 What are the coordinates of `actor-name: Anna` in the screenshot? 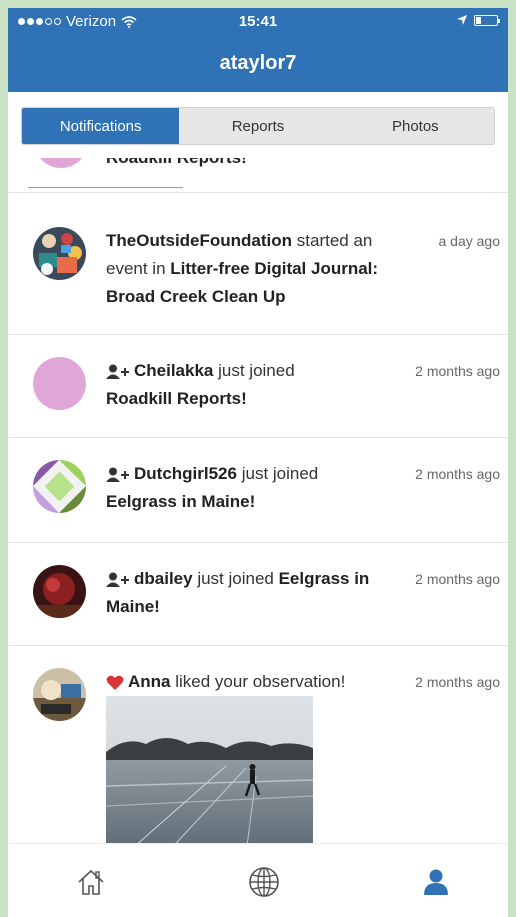 It's located at (149, 681).